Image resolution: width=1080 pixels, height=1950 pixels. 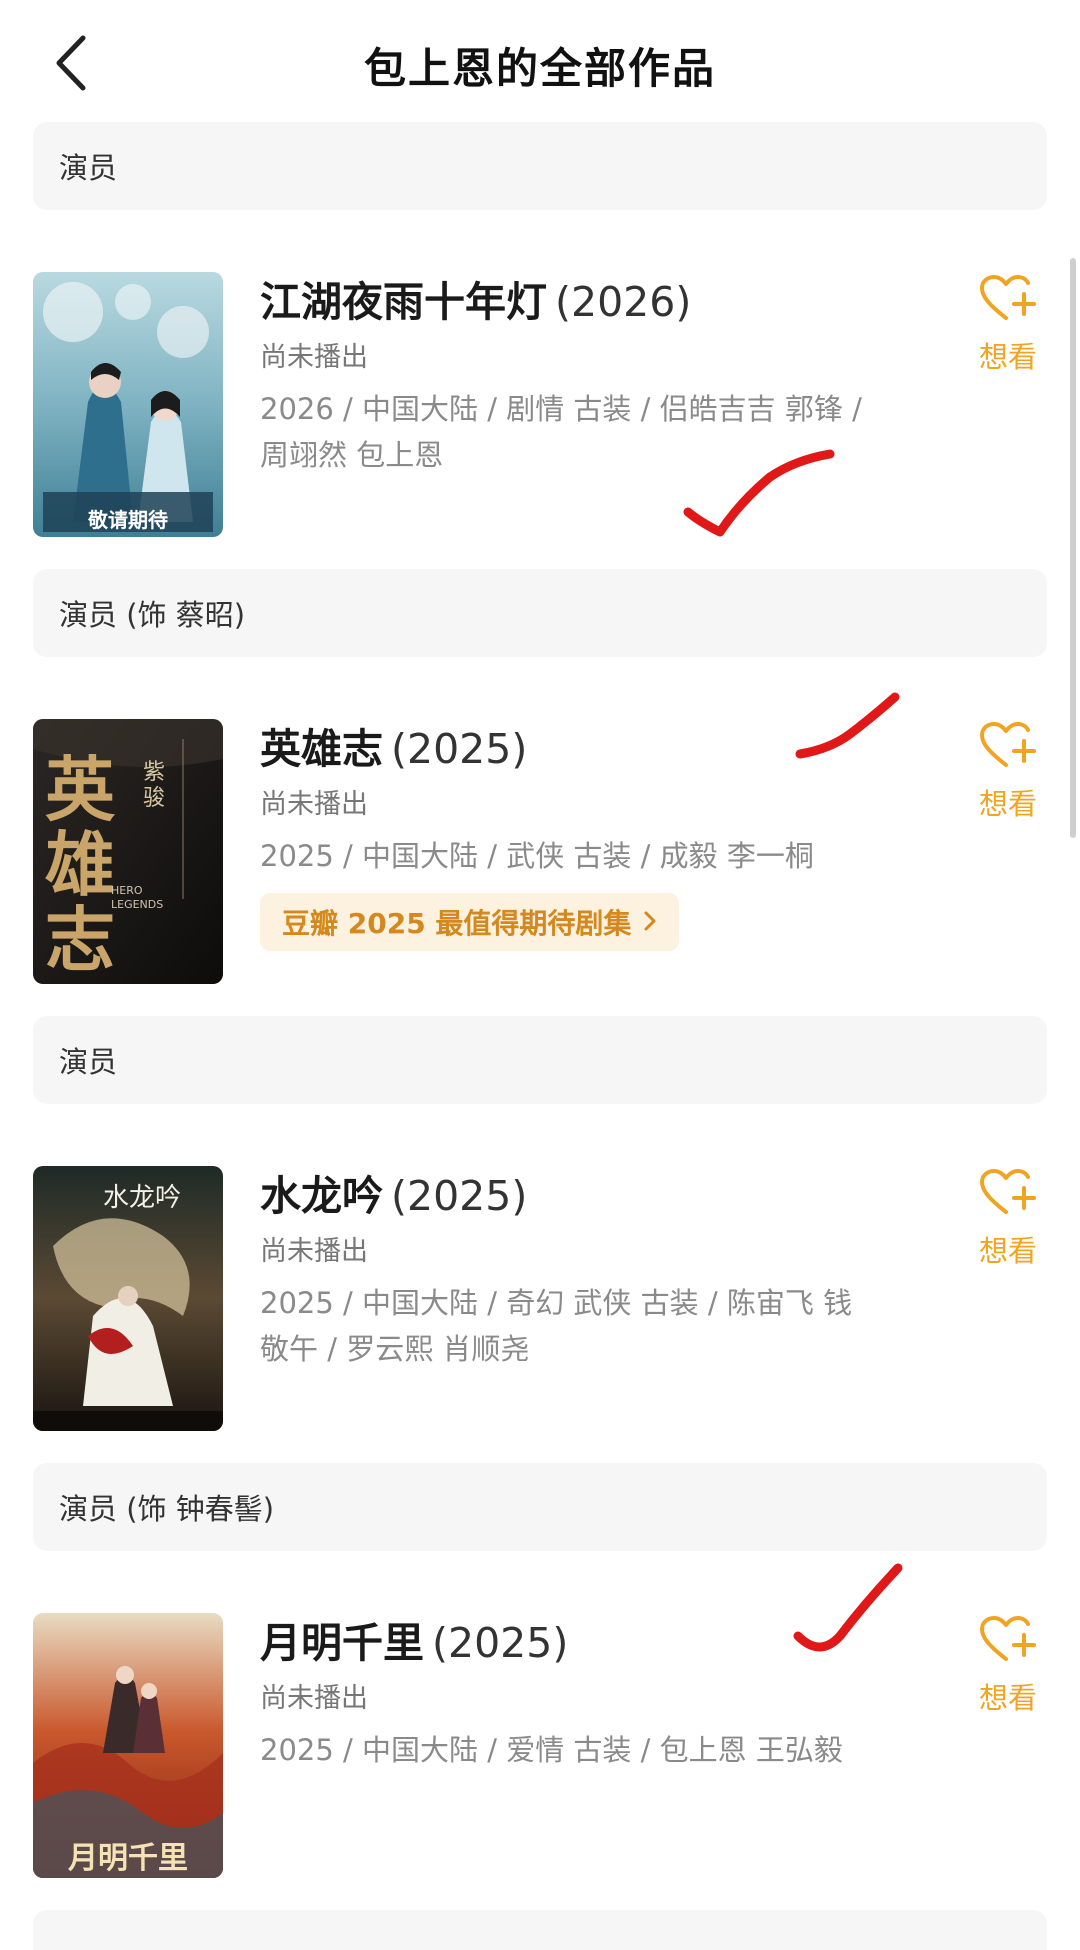 What do you see at coordinates (128, 520) in the screenshot?
I see `poster-caption: 敬请期待` at bounding box center [128, 520].